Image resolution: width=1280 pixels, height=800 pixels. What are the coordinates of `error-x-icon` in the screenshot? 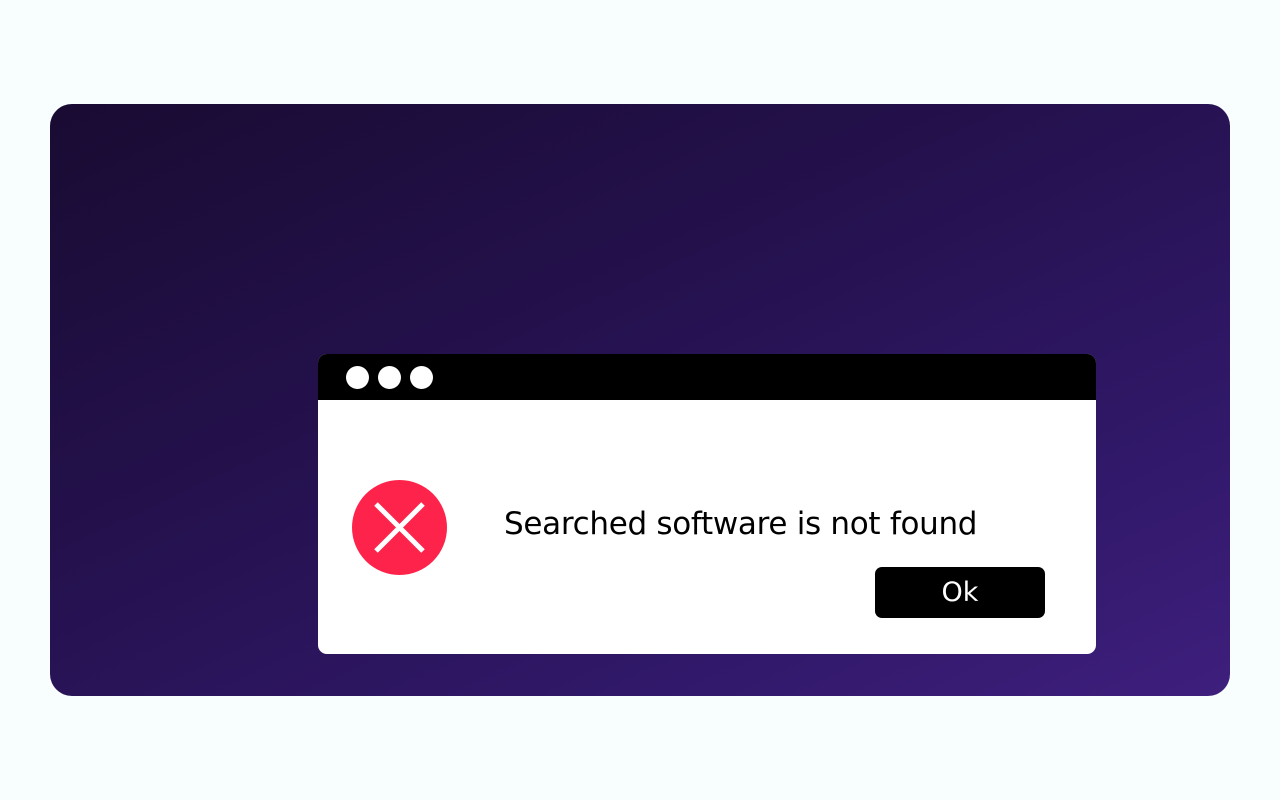 It's located at (399, 527).